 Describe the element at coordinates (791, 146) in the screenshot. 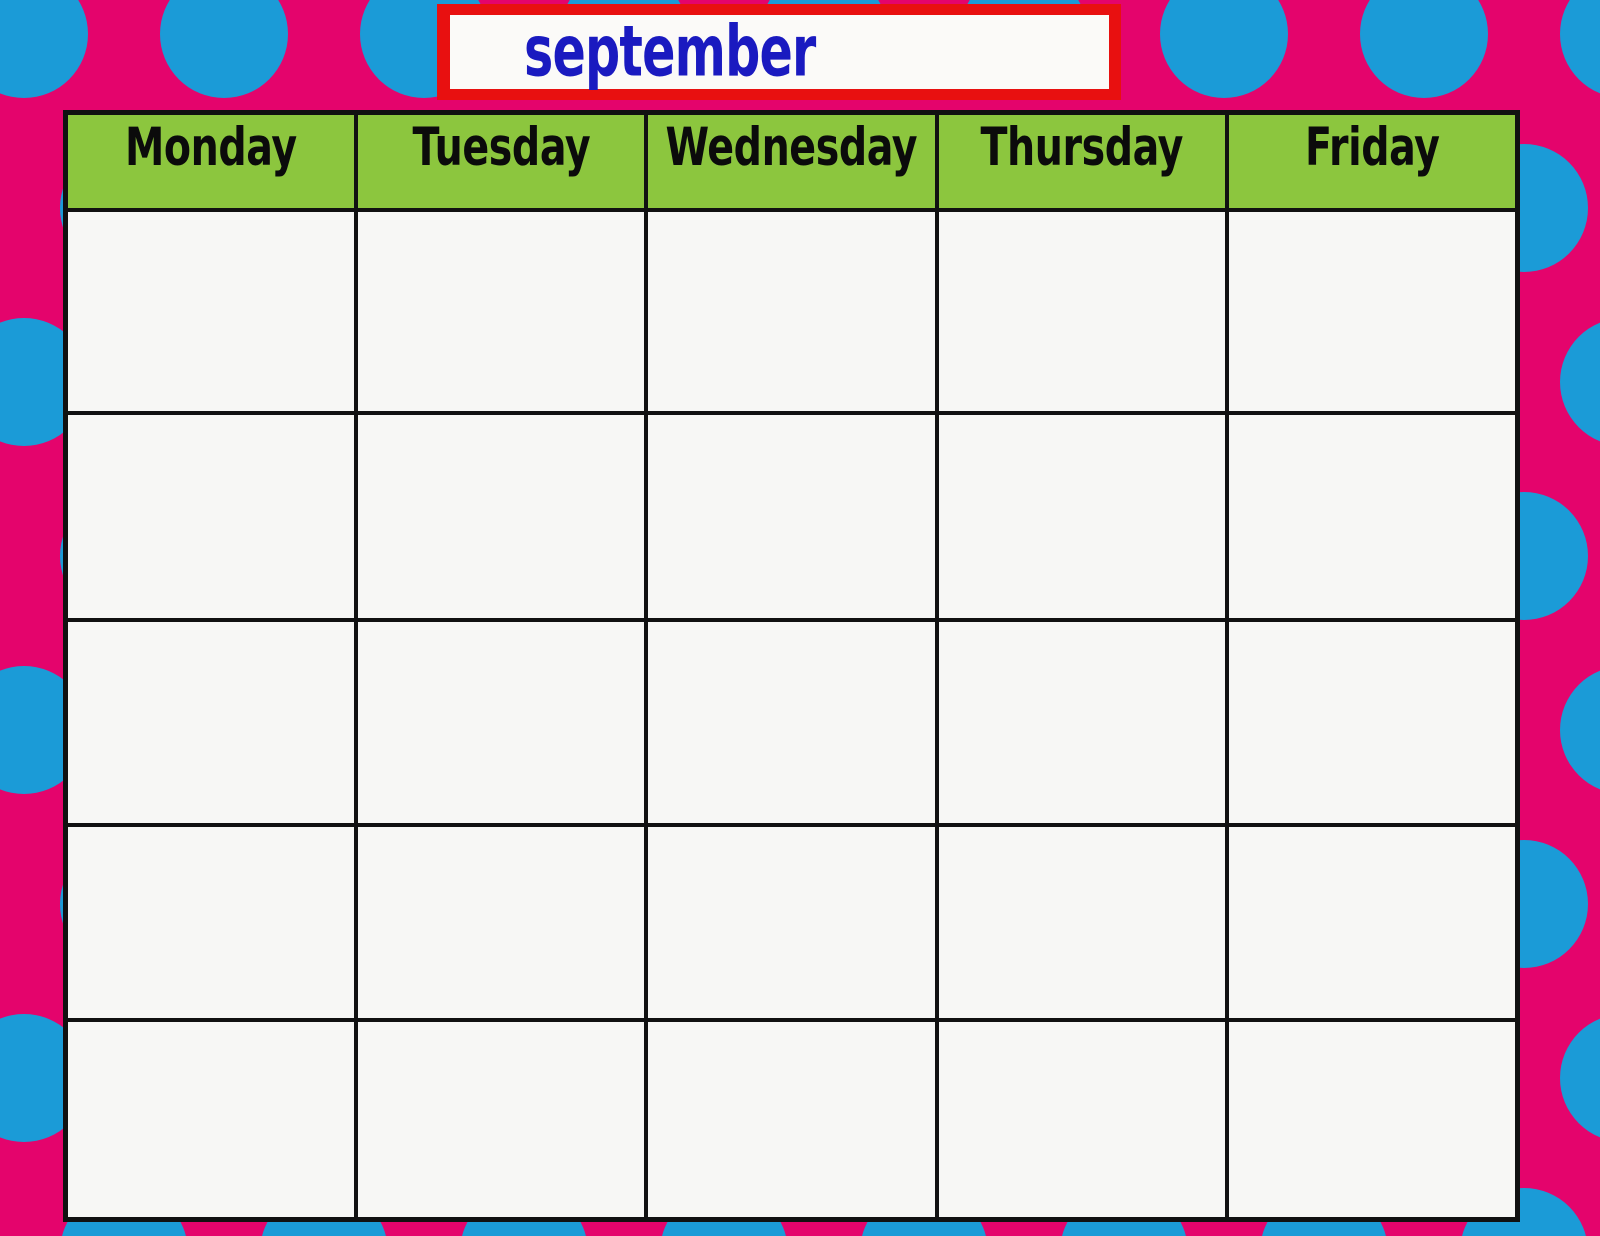

I see `weekday-label-wednesday: Wednesday` at that location.